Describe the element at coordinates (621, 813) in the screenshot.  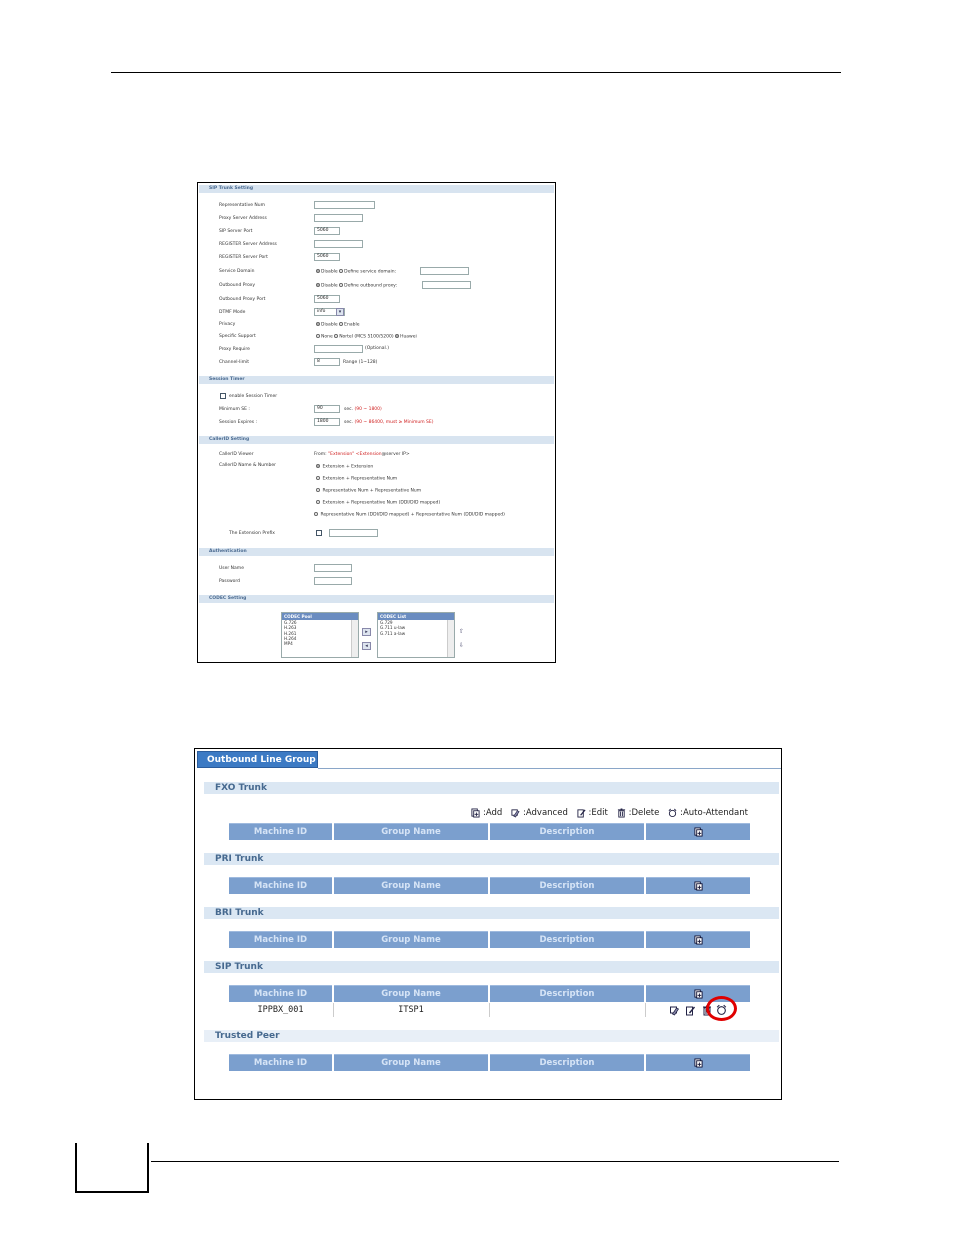
I see `delete-icon` at that location.